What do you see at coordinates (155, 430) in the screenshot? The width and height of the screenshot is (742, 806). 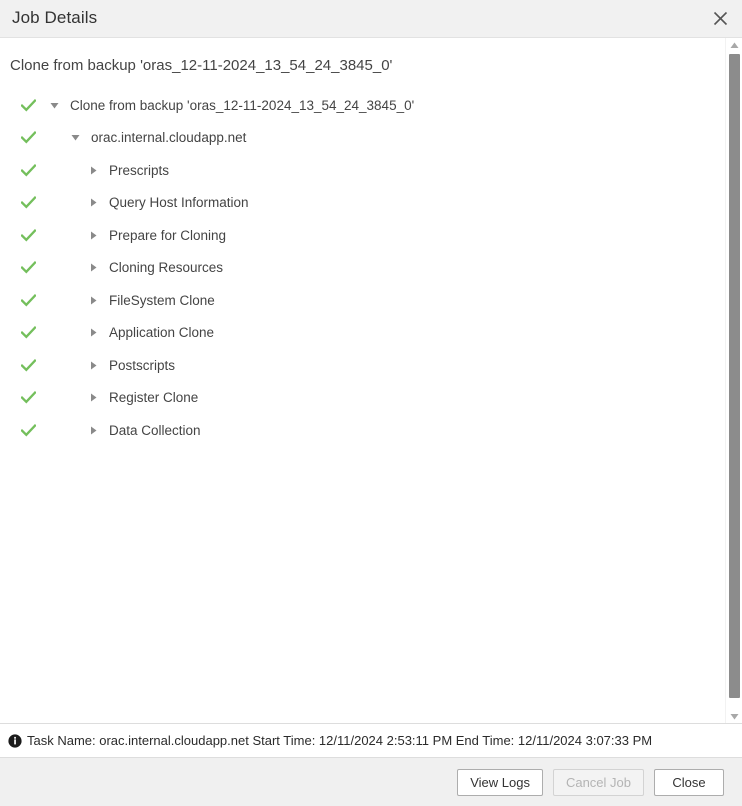 I see `tree-node-label: Data Collection` at bounding box center [155, 430].